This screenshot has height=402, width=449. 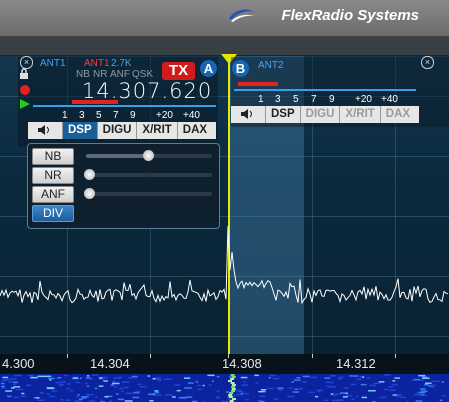 I want to click on waterfall, so click(x=224, y=388).